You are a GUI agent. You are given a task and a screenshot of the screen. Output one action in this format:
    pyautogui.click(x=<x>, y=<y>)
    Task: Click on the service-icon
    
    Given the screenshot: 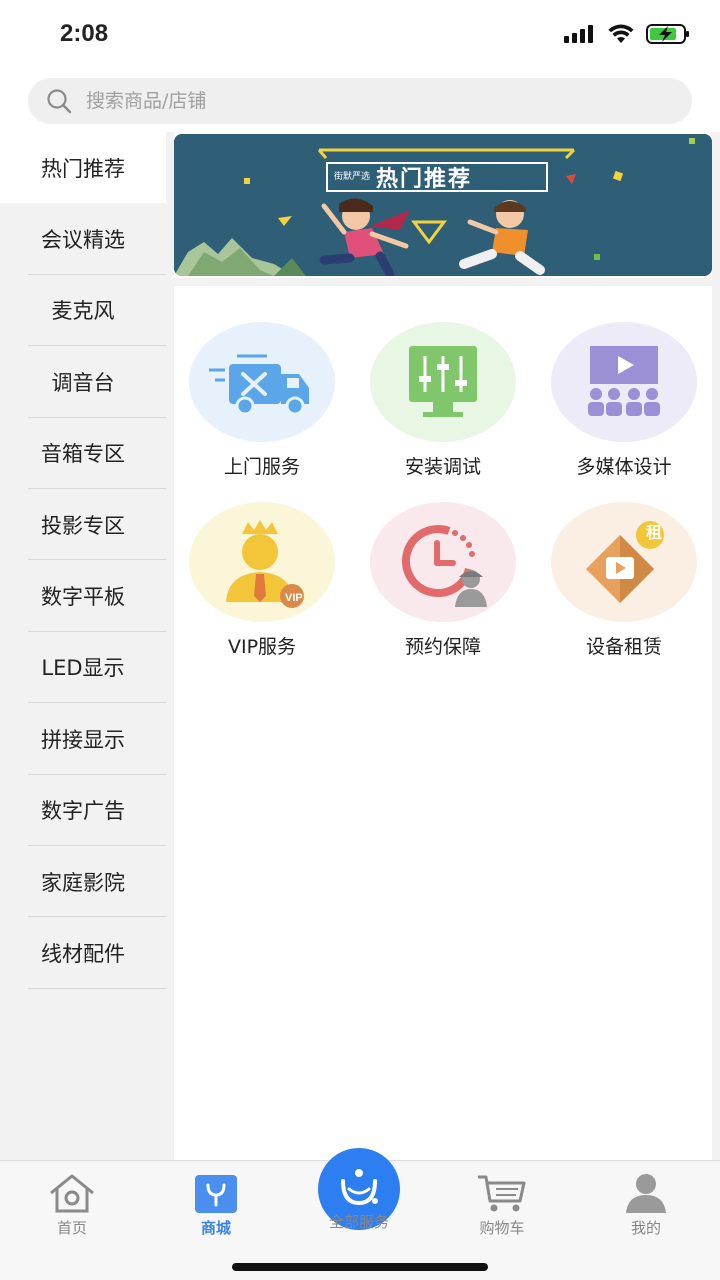 What is the action you would take?
    pyautogui.click(x=359, y=1187)
    